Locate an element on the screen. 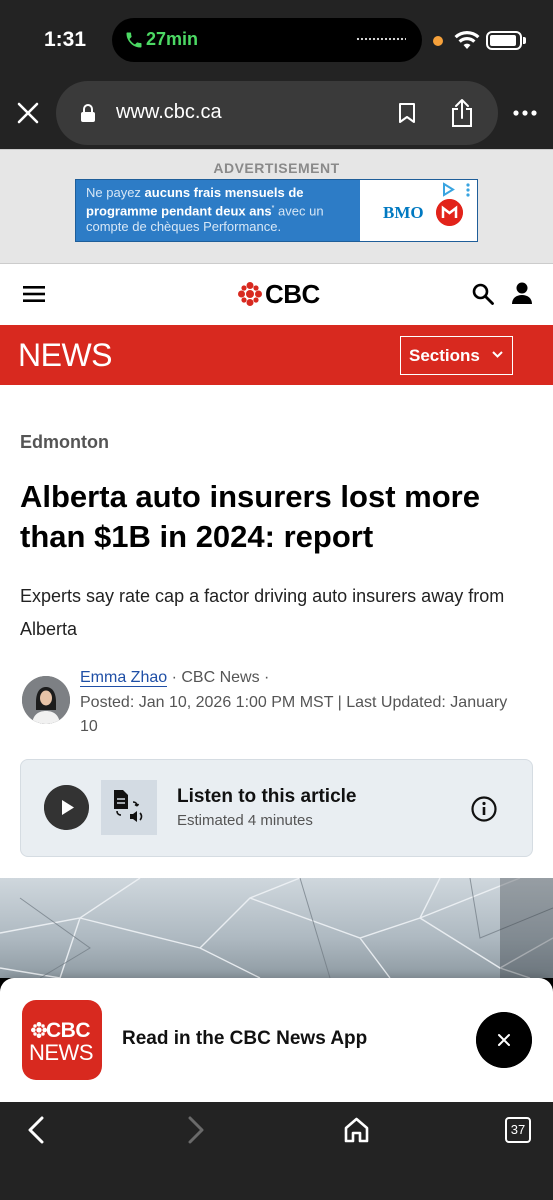 This screenshot has height=1200, width=553. more-options-icon is located at coordinates (525, 113).